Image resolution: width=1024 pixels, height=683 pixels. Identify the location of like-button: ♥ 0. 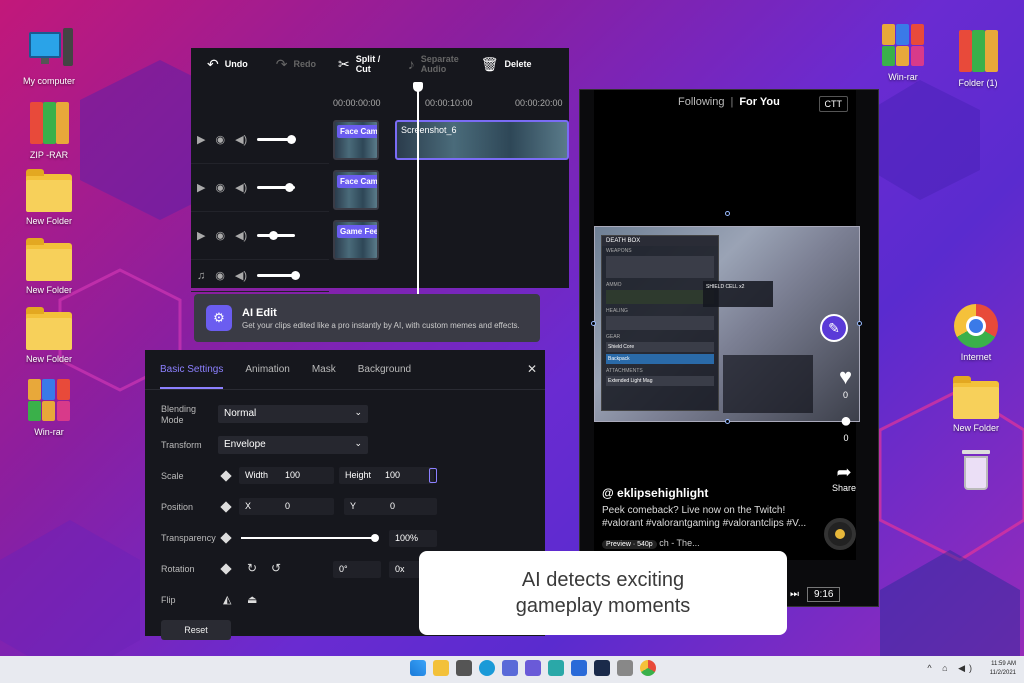
(845, 382).